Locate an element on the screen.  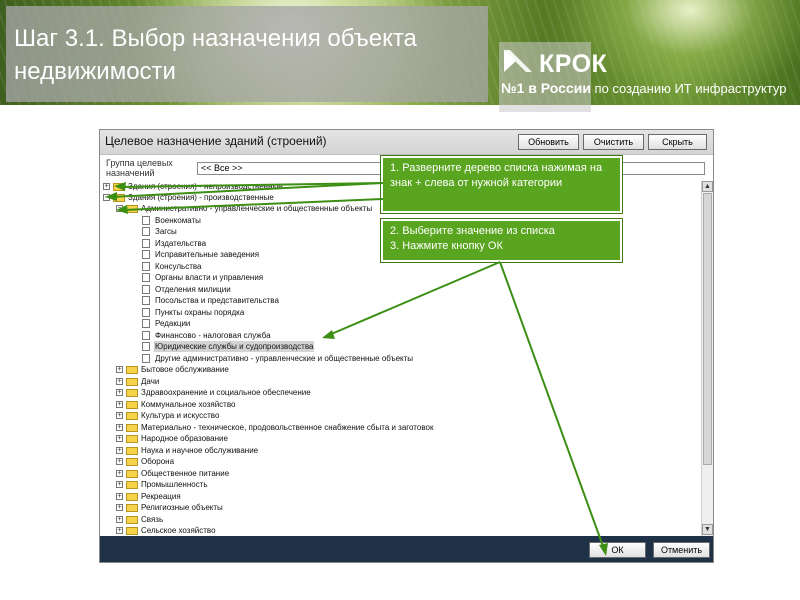
tree-node-label: Исправительные заведения is located at coordinates (207, 254).